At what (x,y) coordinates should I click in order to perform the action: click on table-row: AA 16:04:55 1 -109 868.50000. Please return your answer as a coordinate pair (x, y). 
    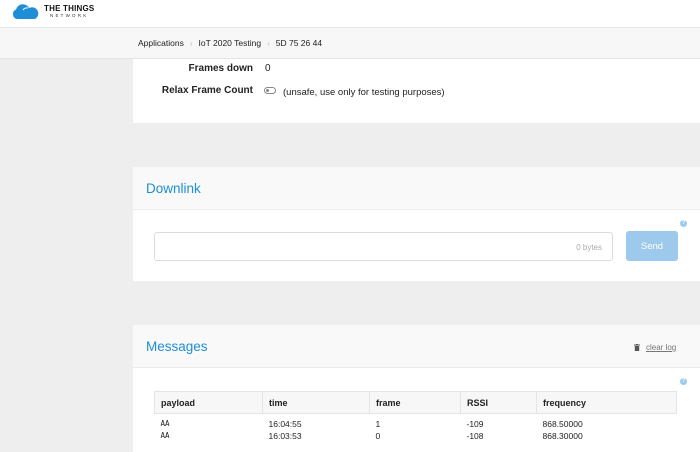
    Looking at the image, I should click on (416, 422).